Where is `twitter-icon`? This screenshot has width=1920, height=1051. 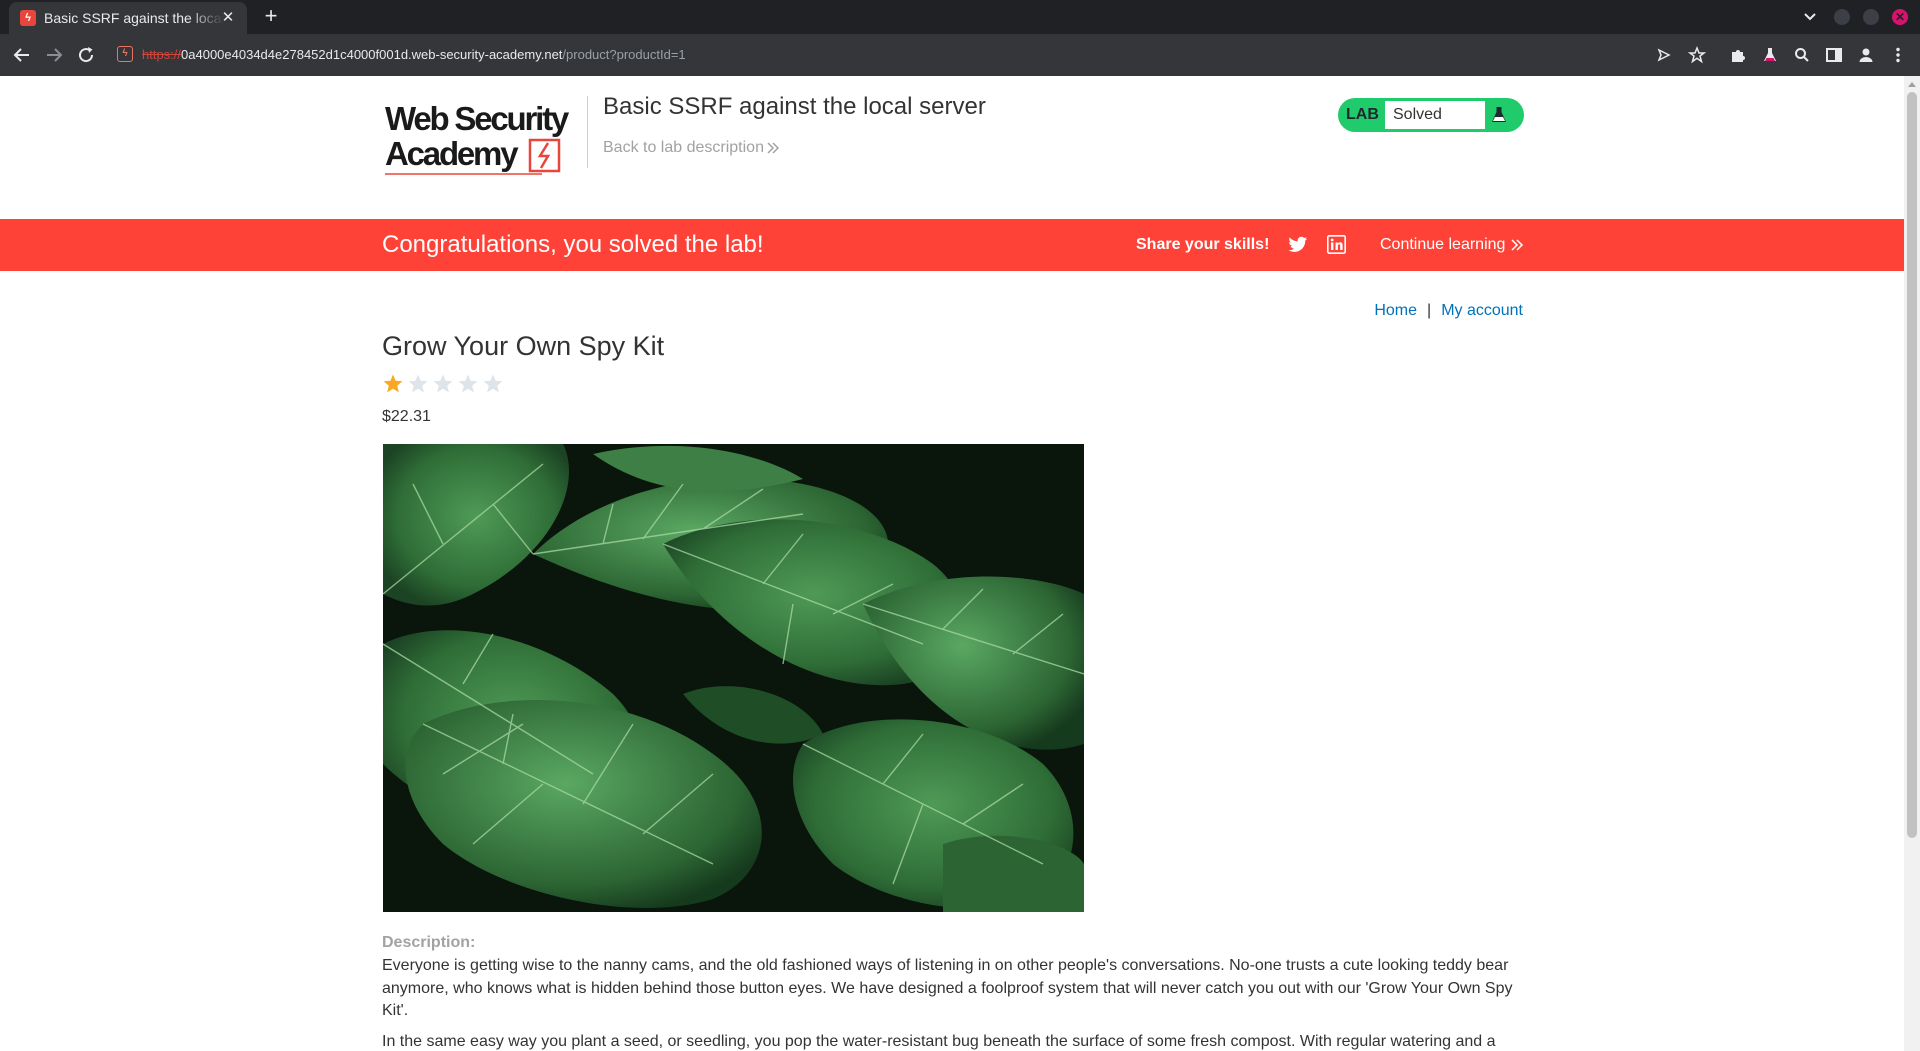
twitter-icon is located at coordinates (1298, 245).